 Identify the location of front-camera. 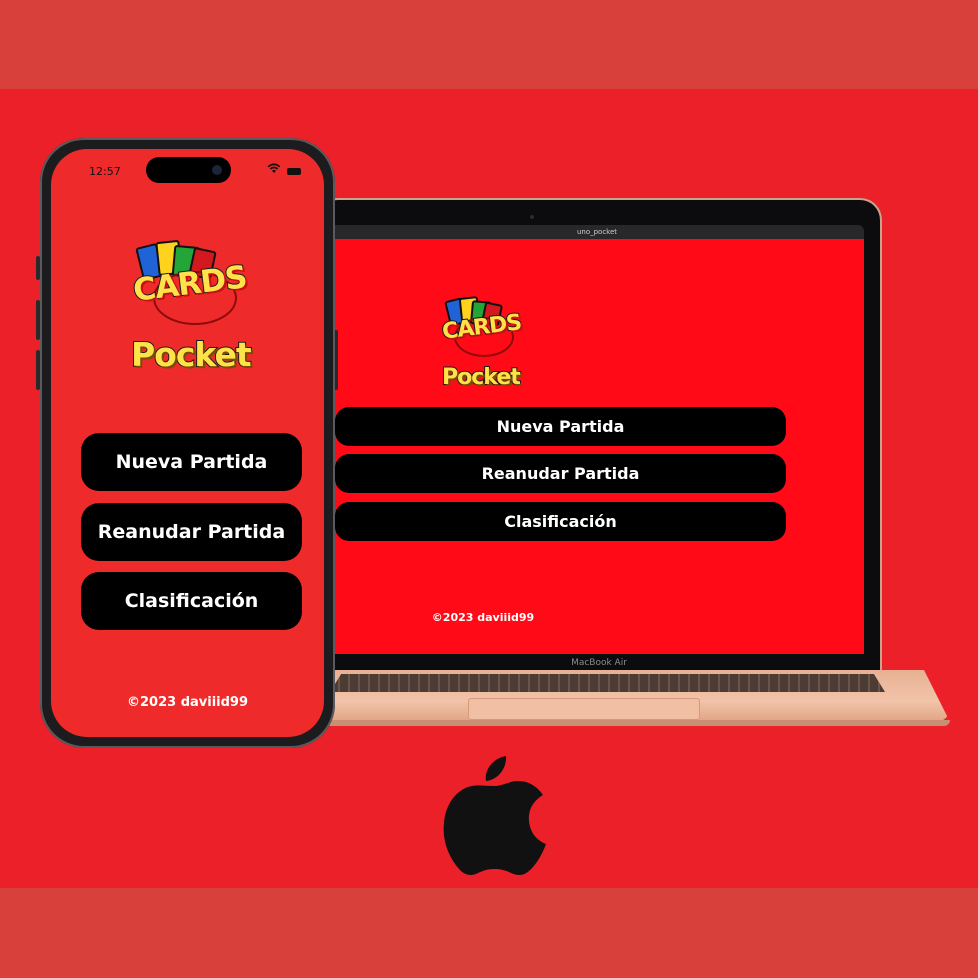
(217, 170).